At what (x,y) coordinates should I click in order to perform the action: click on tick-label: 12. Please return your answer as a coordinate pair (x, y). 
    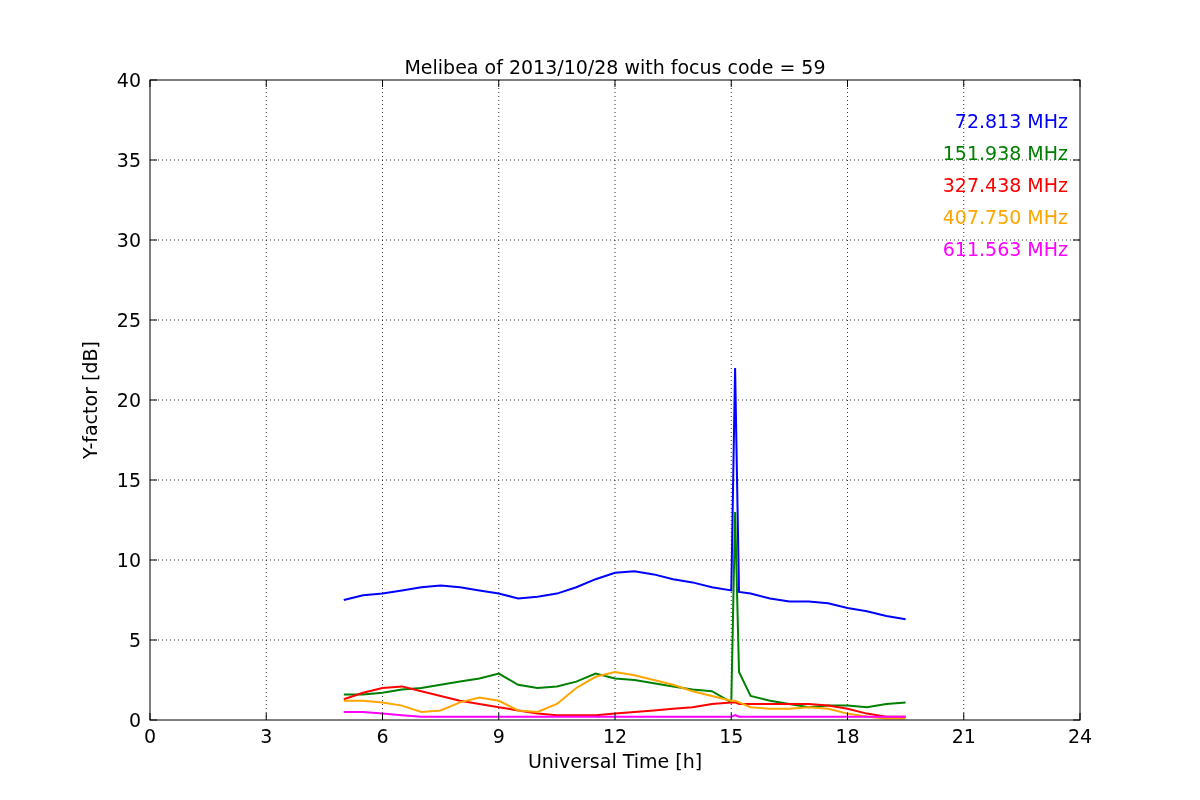
    Looking at the image, I should click on (615, 736).